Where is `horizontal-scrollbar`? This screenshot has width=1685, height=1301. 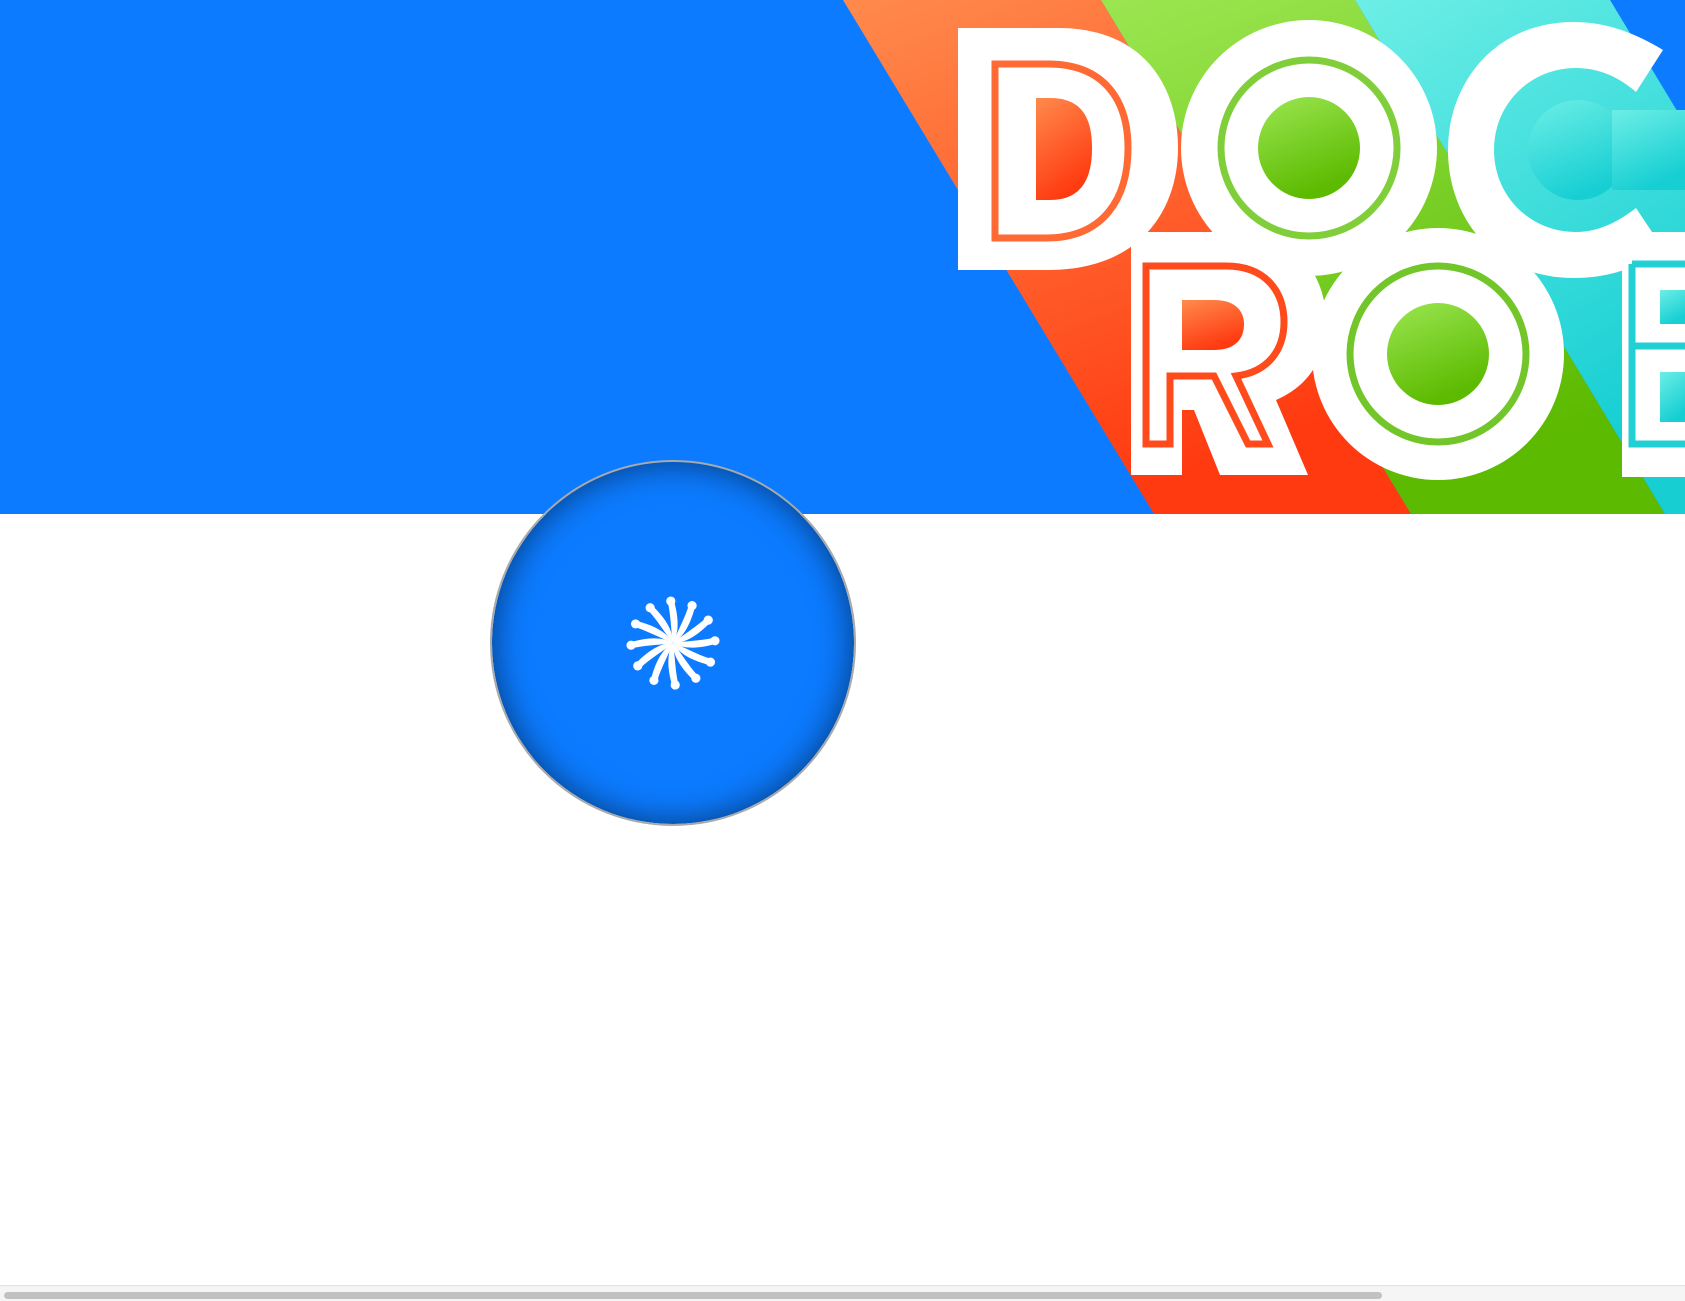 horizontal-scrollbar is located at coordinates (842, 1293).